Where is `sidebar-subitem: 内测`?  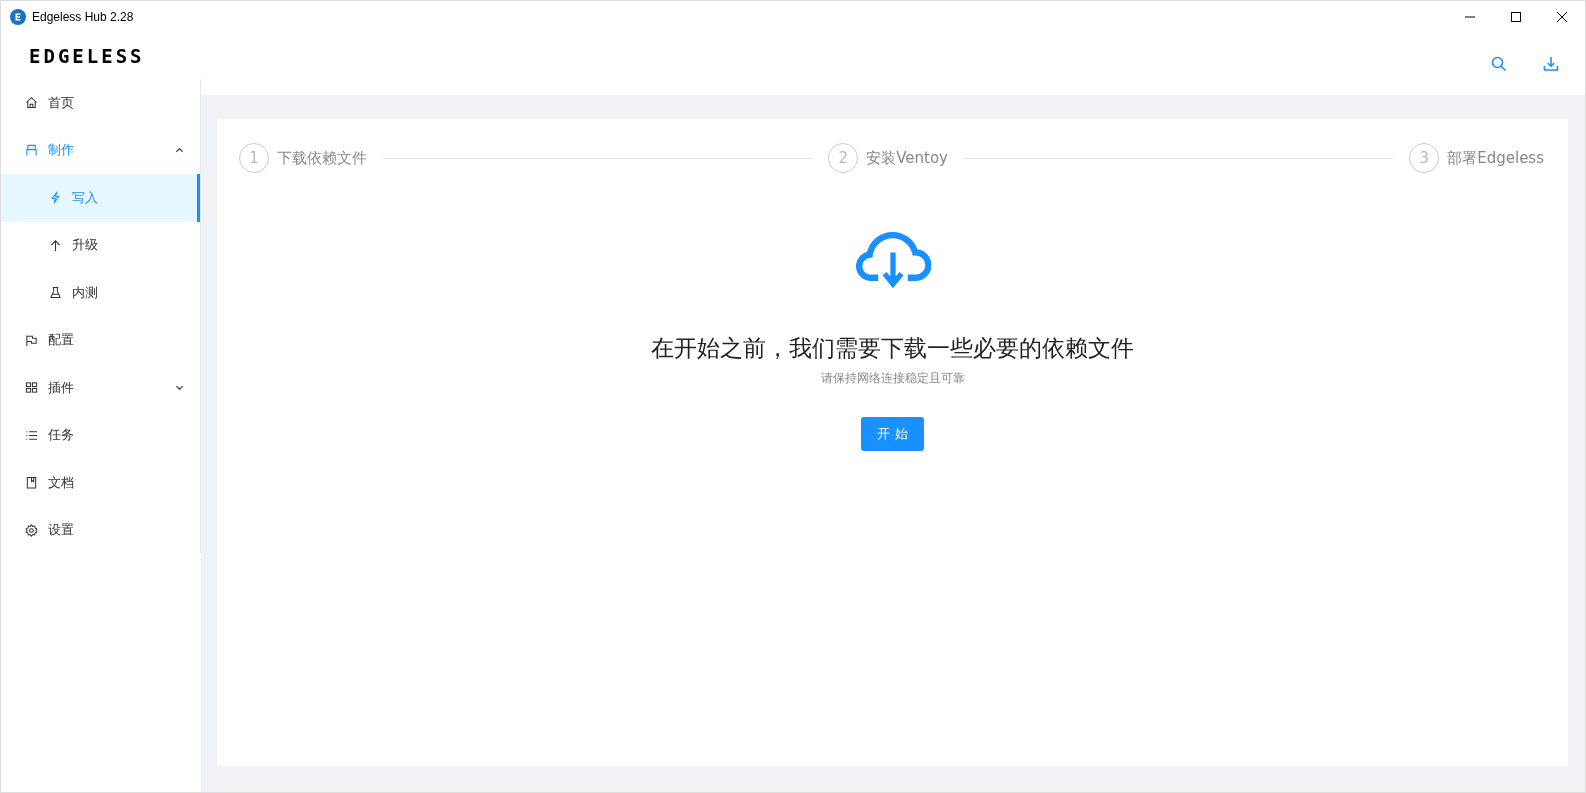 sidebar-subitem: 内测 is located at coordinates (100, 293).